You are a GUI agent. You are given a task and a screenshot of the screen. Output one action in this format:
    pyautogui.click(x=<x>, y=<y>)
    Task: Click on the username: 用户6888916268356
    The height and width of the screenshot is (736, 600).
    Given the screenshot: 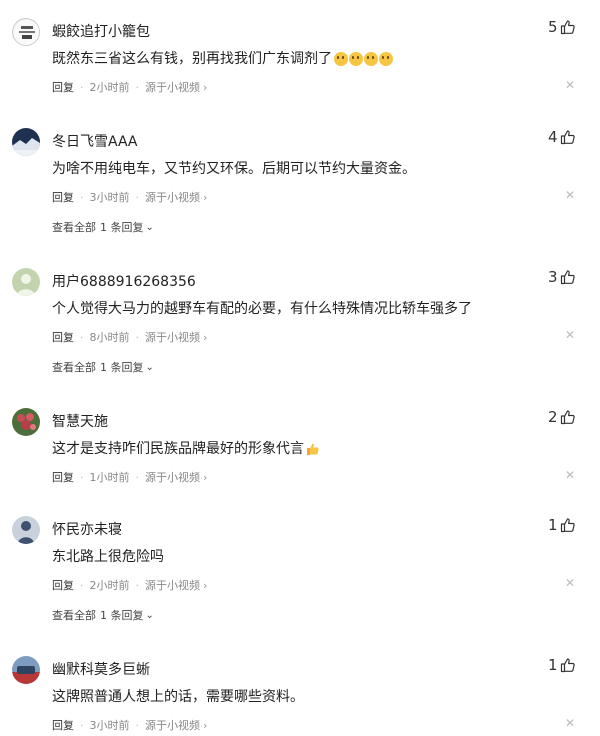 What is the action you would take?
    pyautogui.click(x=124, y=281)
    